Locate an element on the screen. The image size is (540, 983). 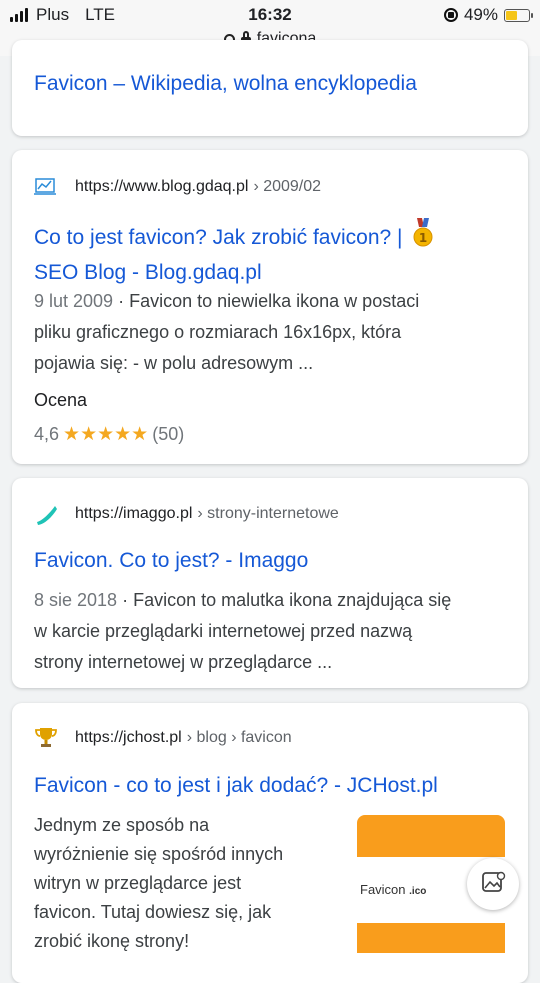
status-right: 49% is located at coordinates (488, 15).